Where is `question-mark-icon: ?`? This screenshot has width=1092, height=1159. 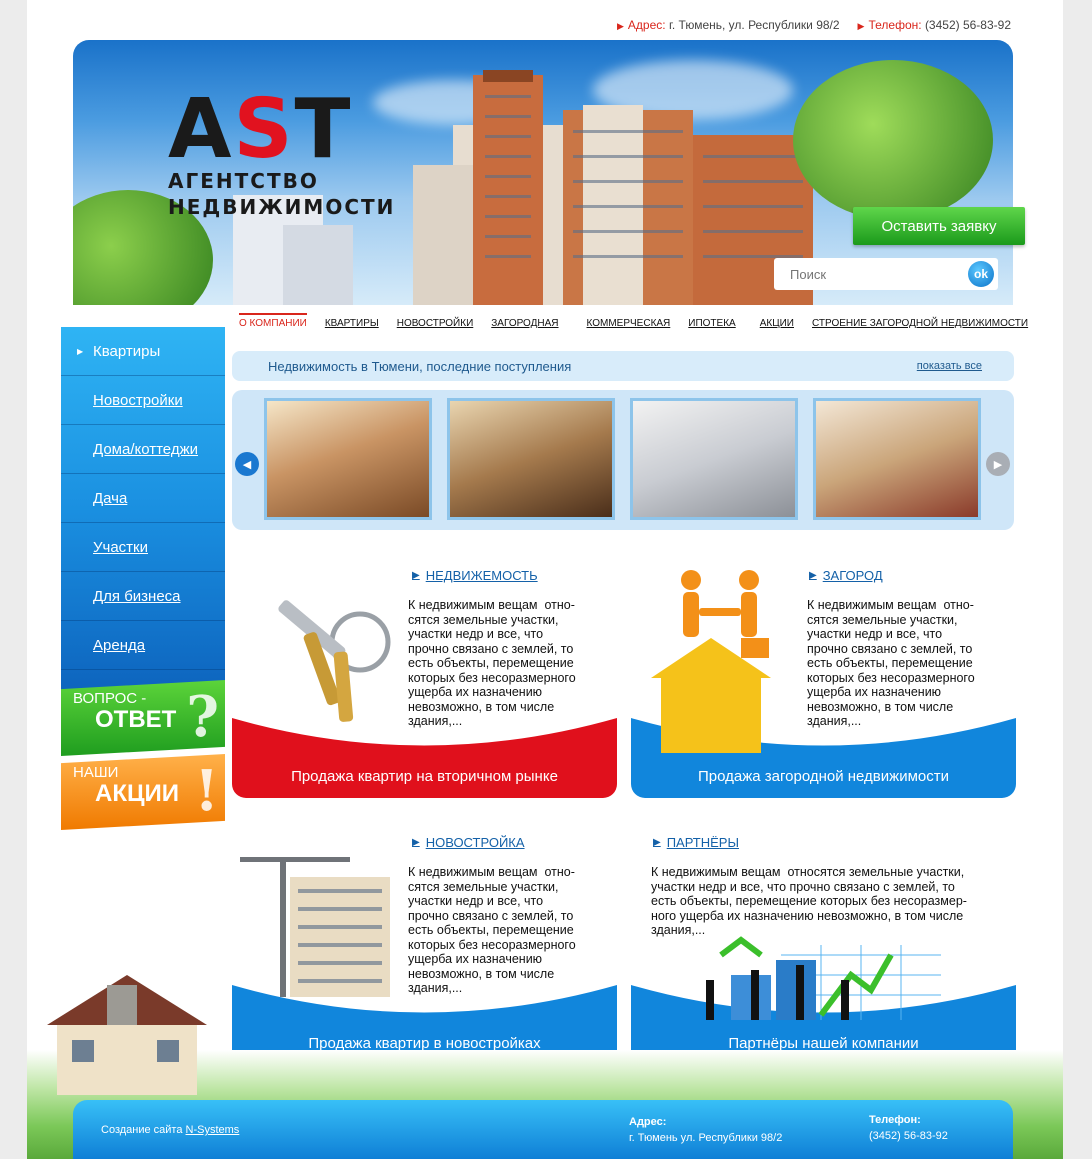
question-mark-icon: ? is located at coordinates (202, 717).